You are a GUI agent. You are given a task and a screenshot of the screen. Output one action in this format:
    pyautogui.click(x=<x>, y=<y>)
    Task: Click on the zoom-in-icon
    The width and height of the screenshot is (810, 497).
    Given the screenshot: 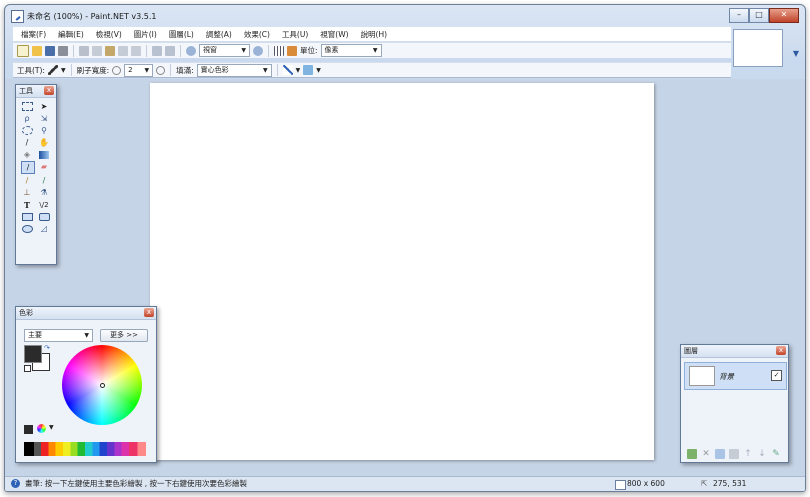 What is the action you would take?
    pyautogui.click(x=258, y=50)
    